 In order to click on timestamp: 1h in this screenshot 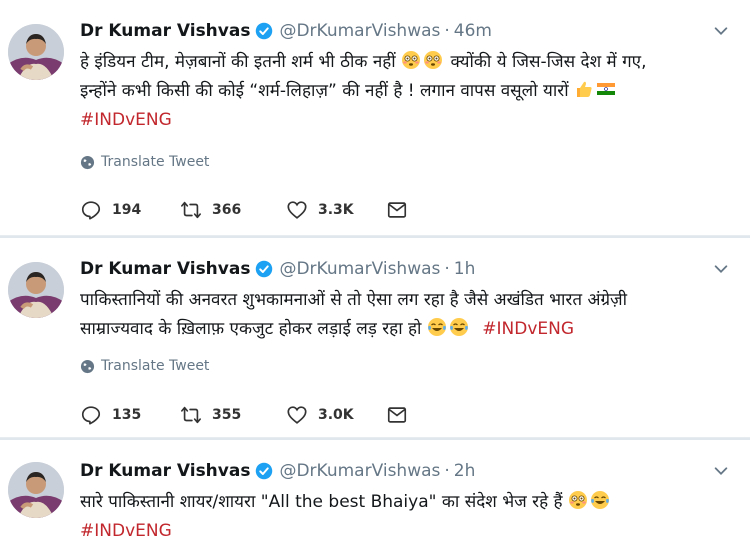, I will do `click(465, 269)`.